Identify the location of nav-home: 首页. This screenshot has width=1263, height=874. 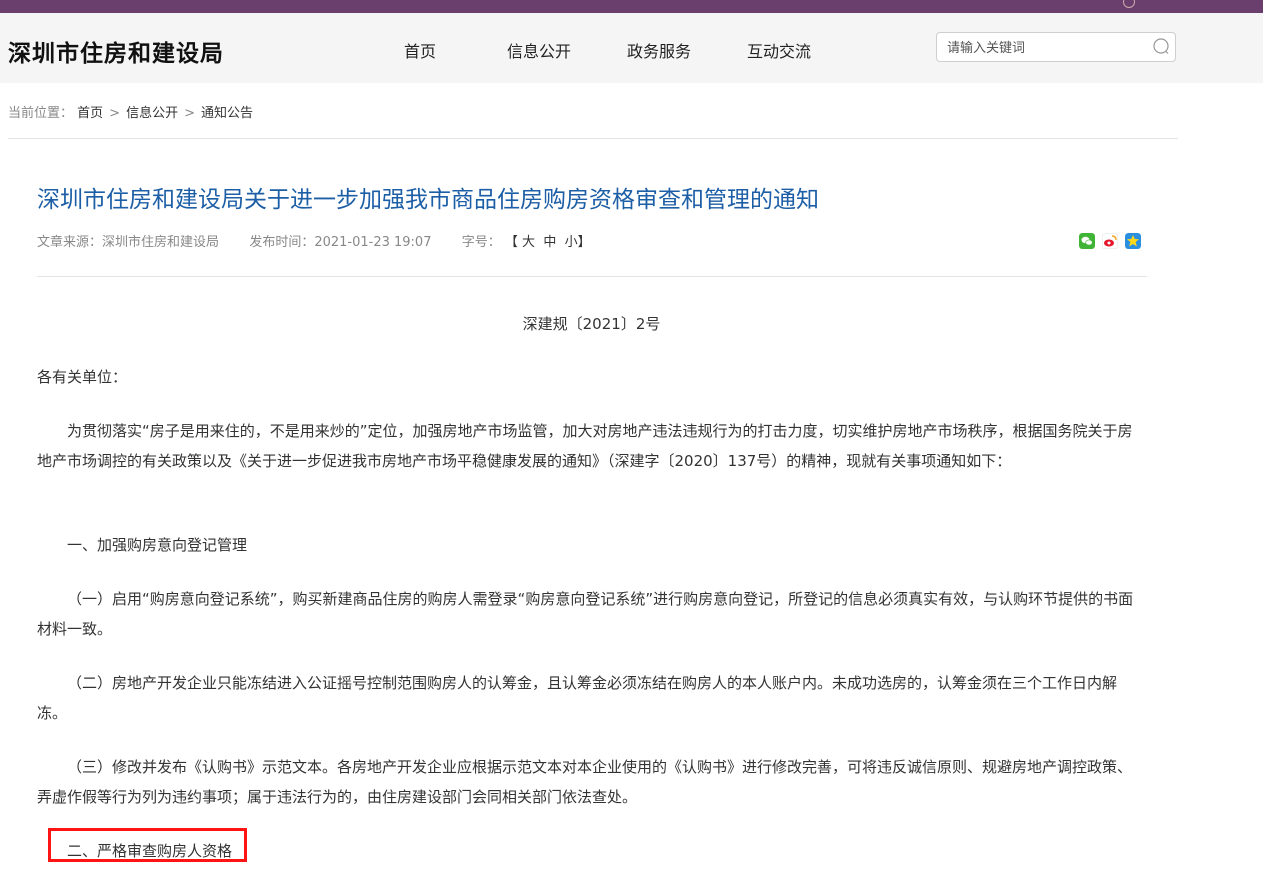
(420, 50).